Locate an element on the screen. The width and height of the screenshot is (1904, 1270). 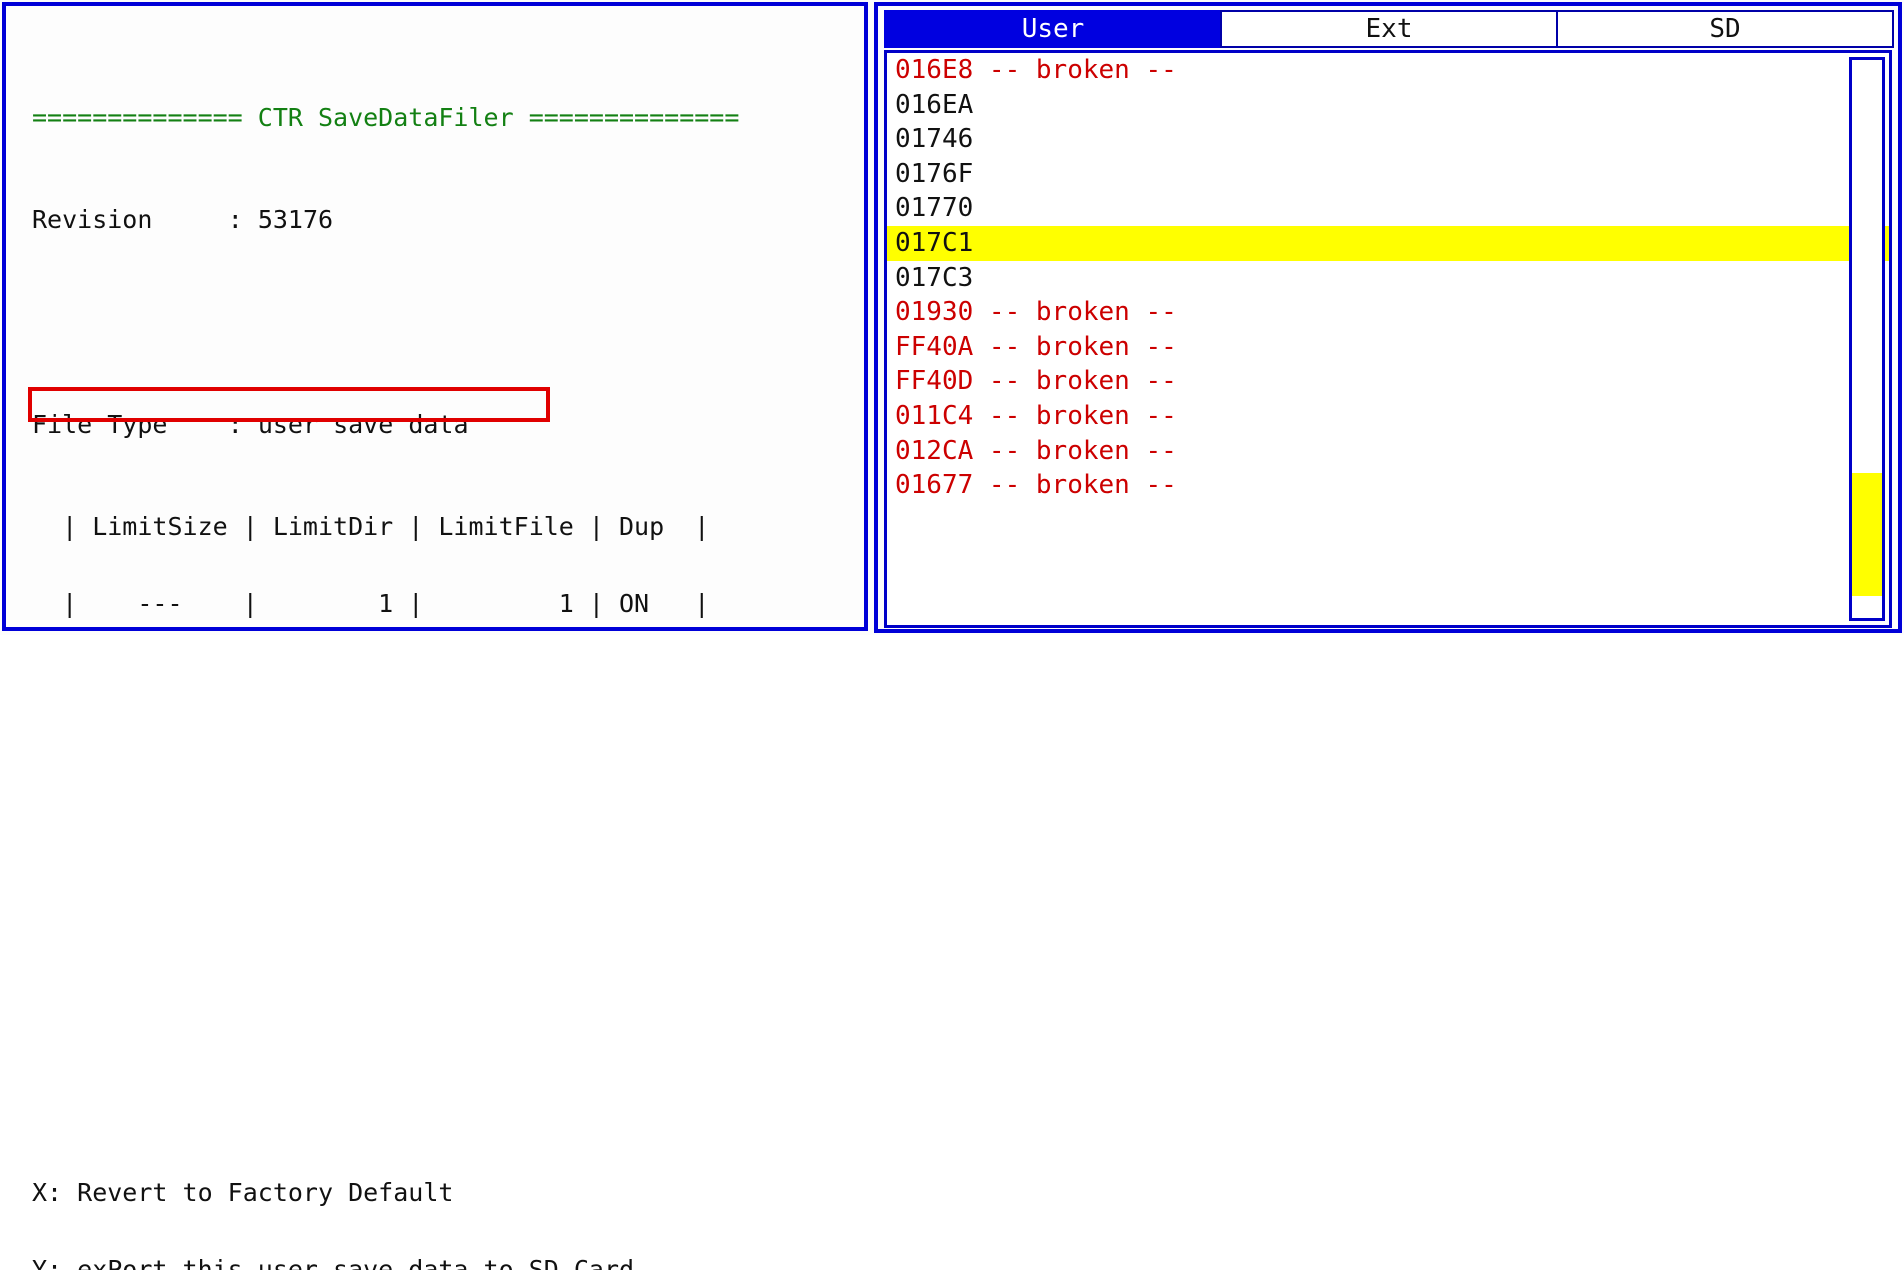
list-item: 016EA is located at coordinates (1388, 105).